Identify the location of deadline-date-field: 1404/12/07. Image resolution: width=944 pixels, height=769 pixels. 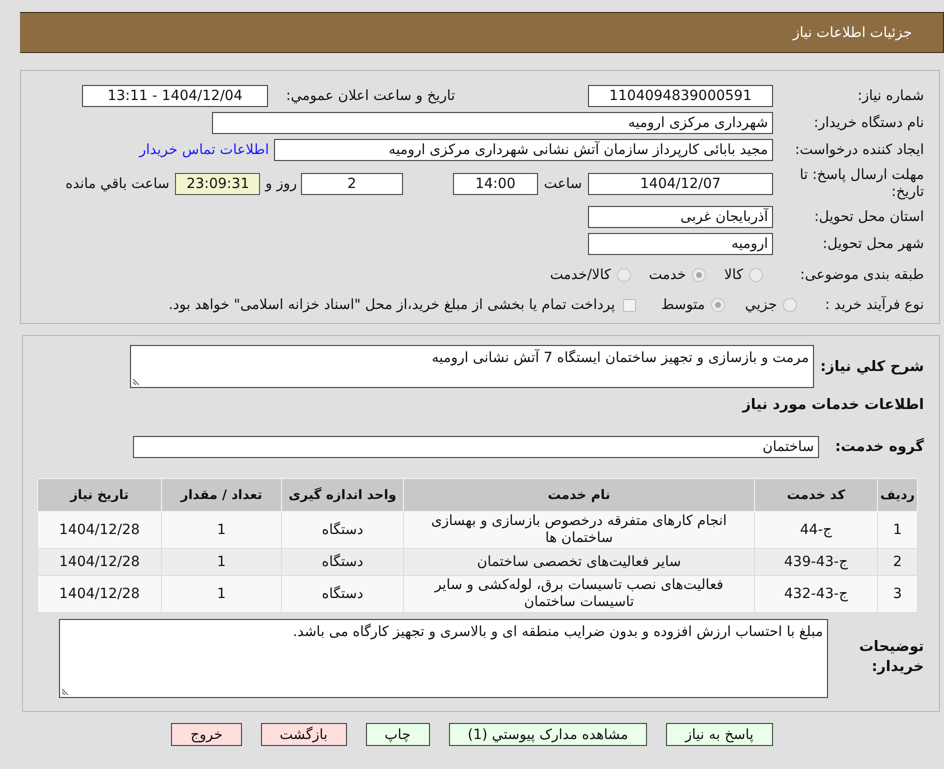
(680, 184).